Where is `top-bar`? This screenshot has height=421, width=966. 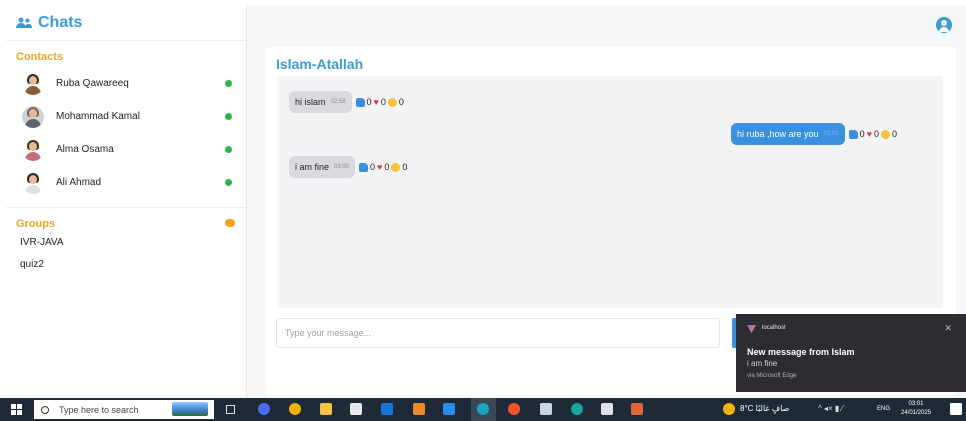 top-bar is located at coordinates (606, 23).